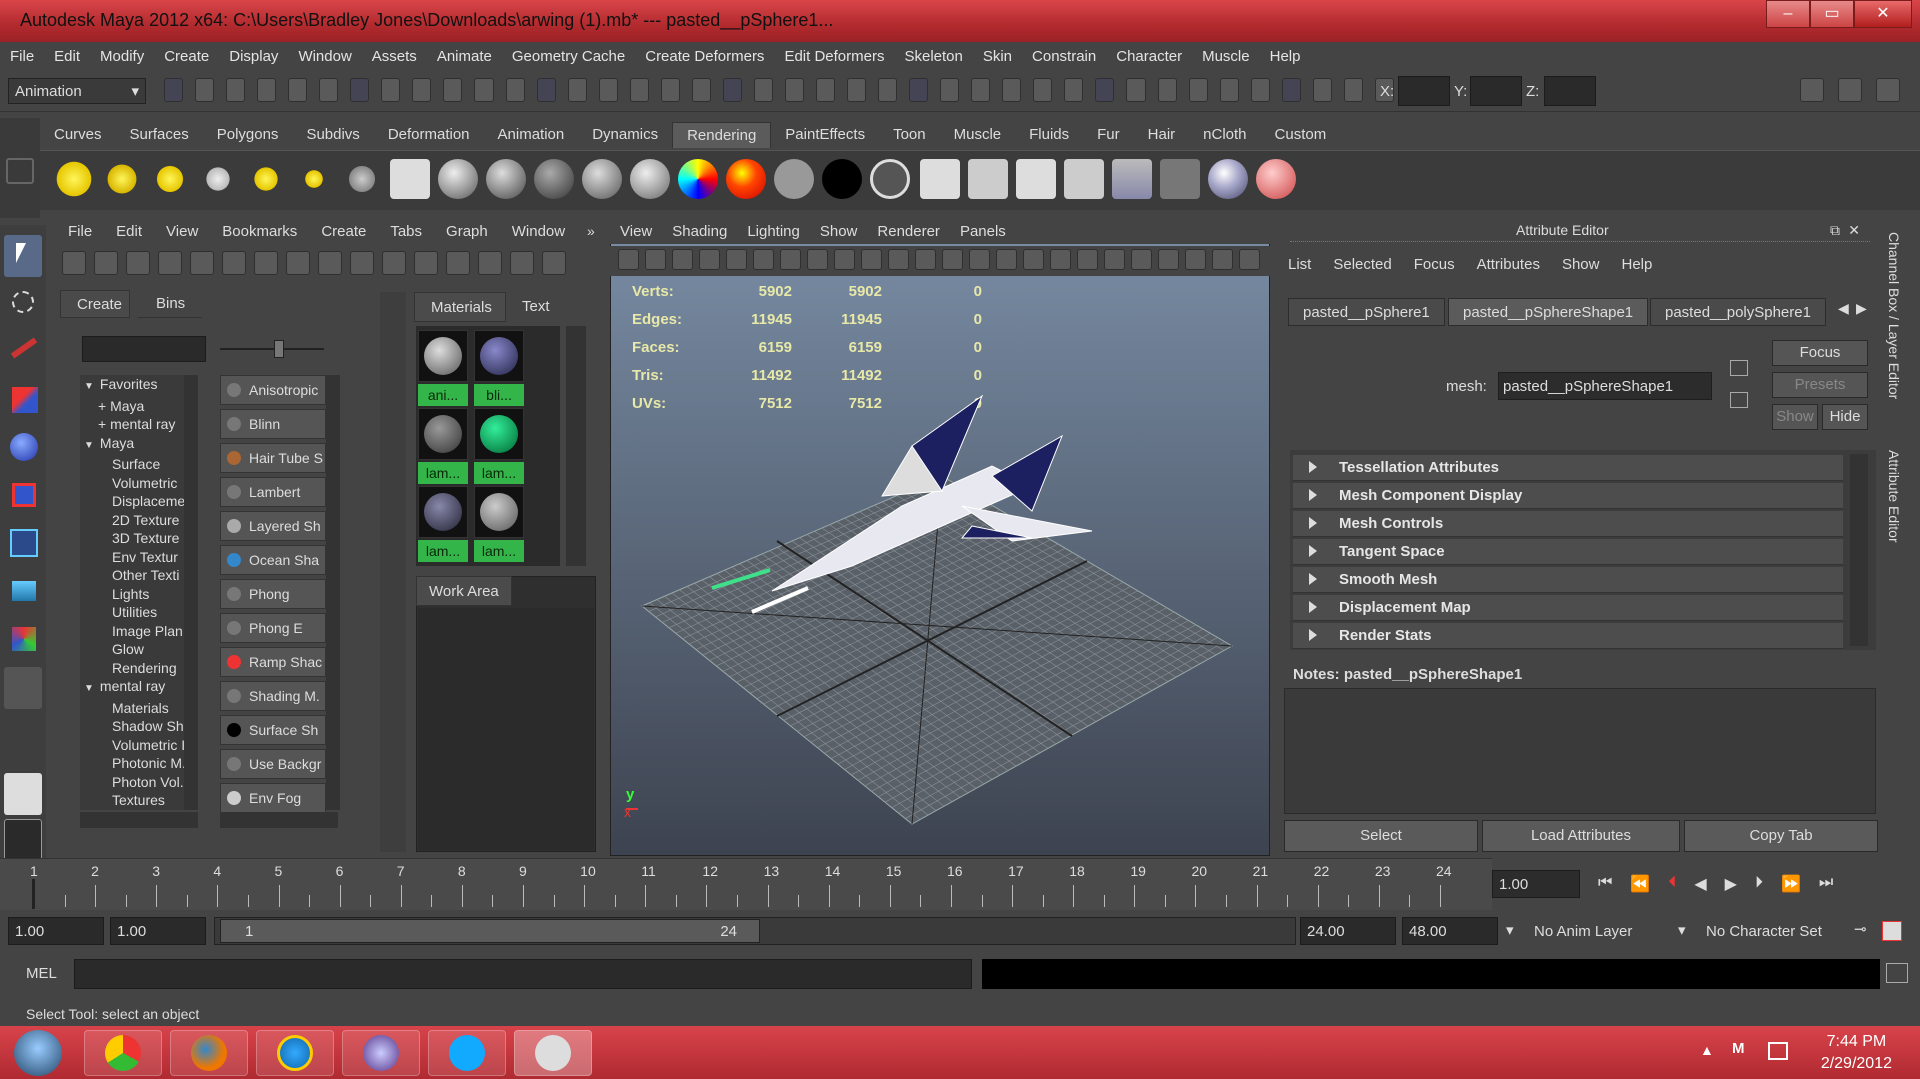 The height and width of the screenshot is (1079, 1920). I want to click on shelf-tab-custom: Custom, so click(1301, 135).